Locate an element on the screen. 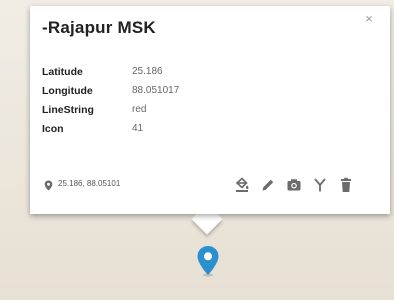 Image resolution: width=394 pixels, height=300 pixels. trash-icon is located at coordinates (346, 185).